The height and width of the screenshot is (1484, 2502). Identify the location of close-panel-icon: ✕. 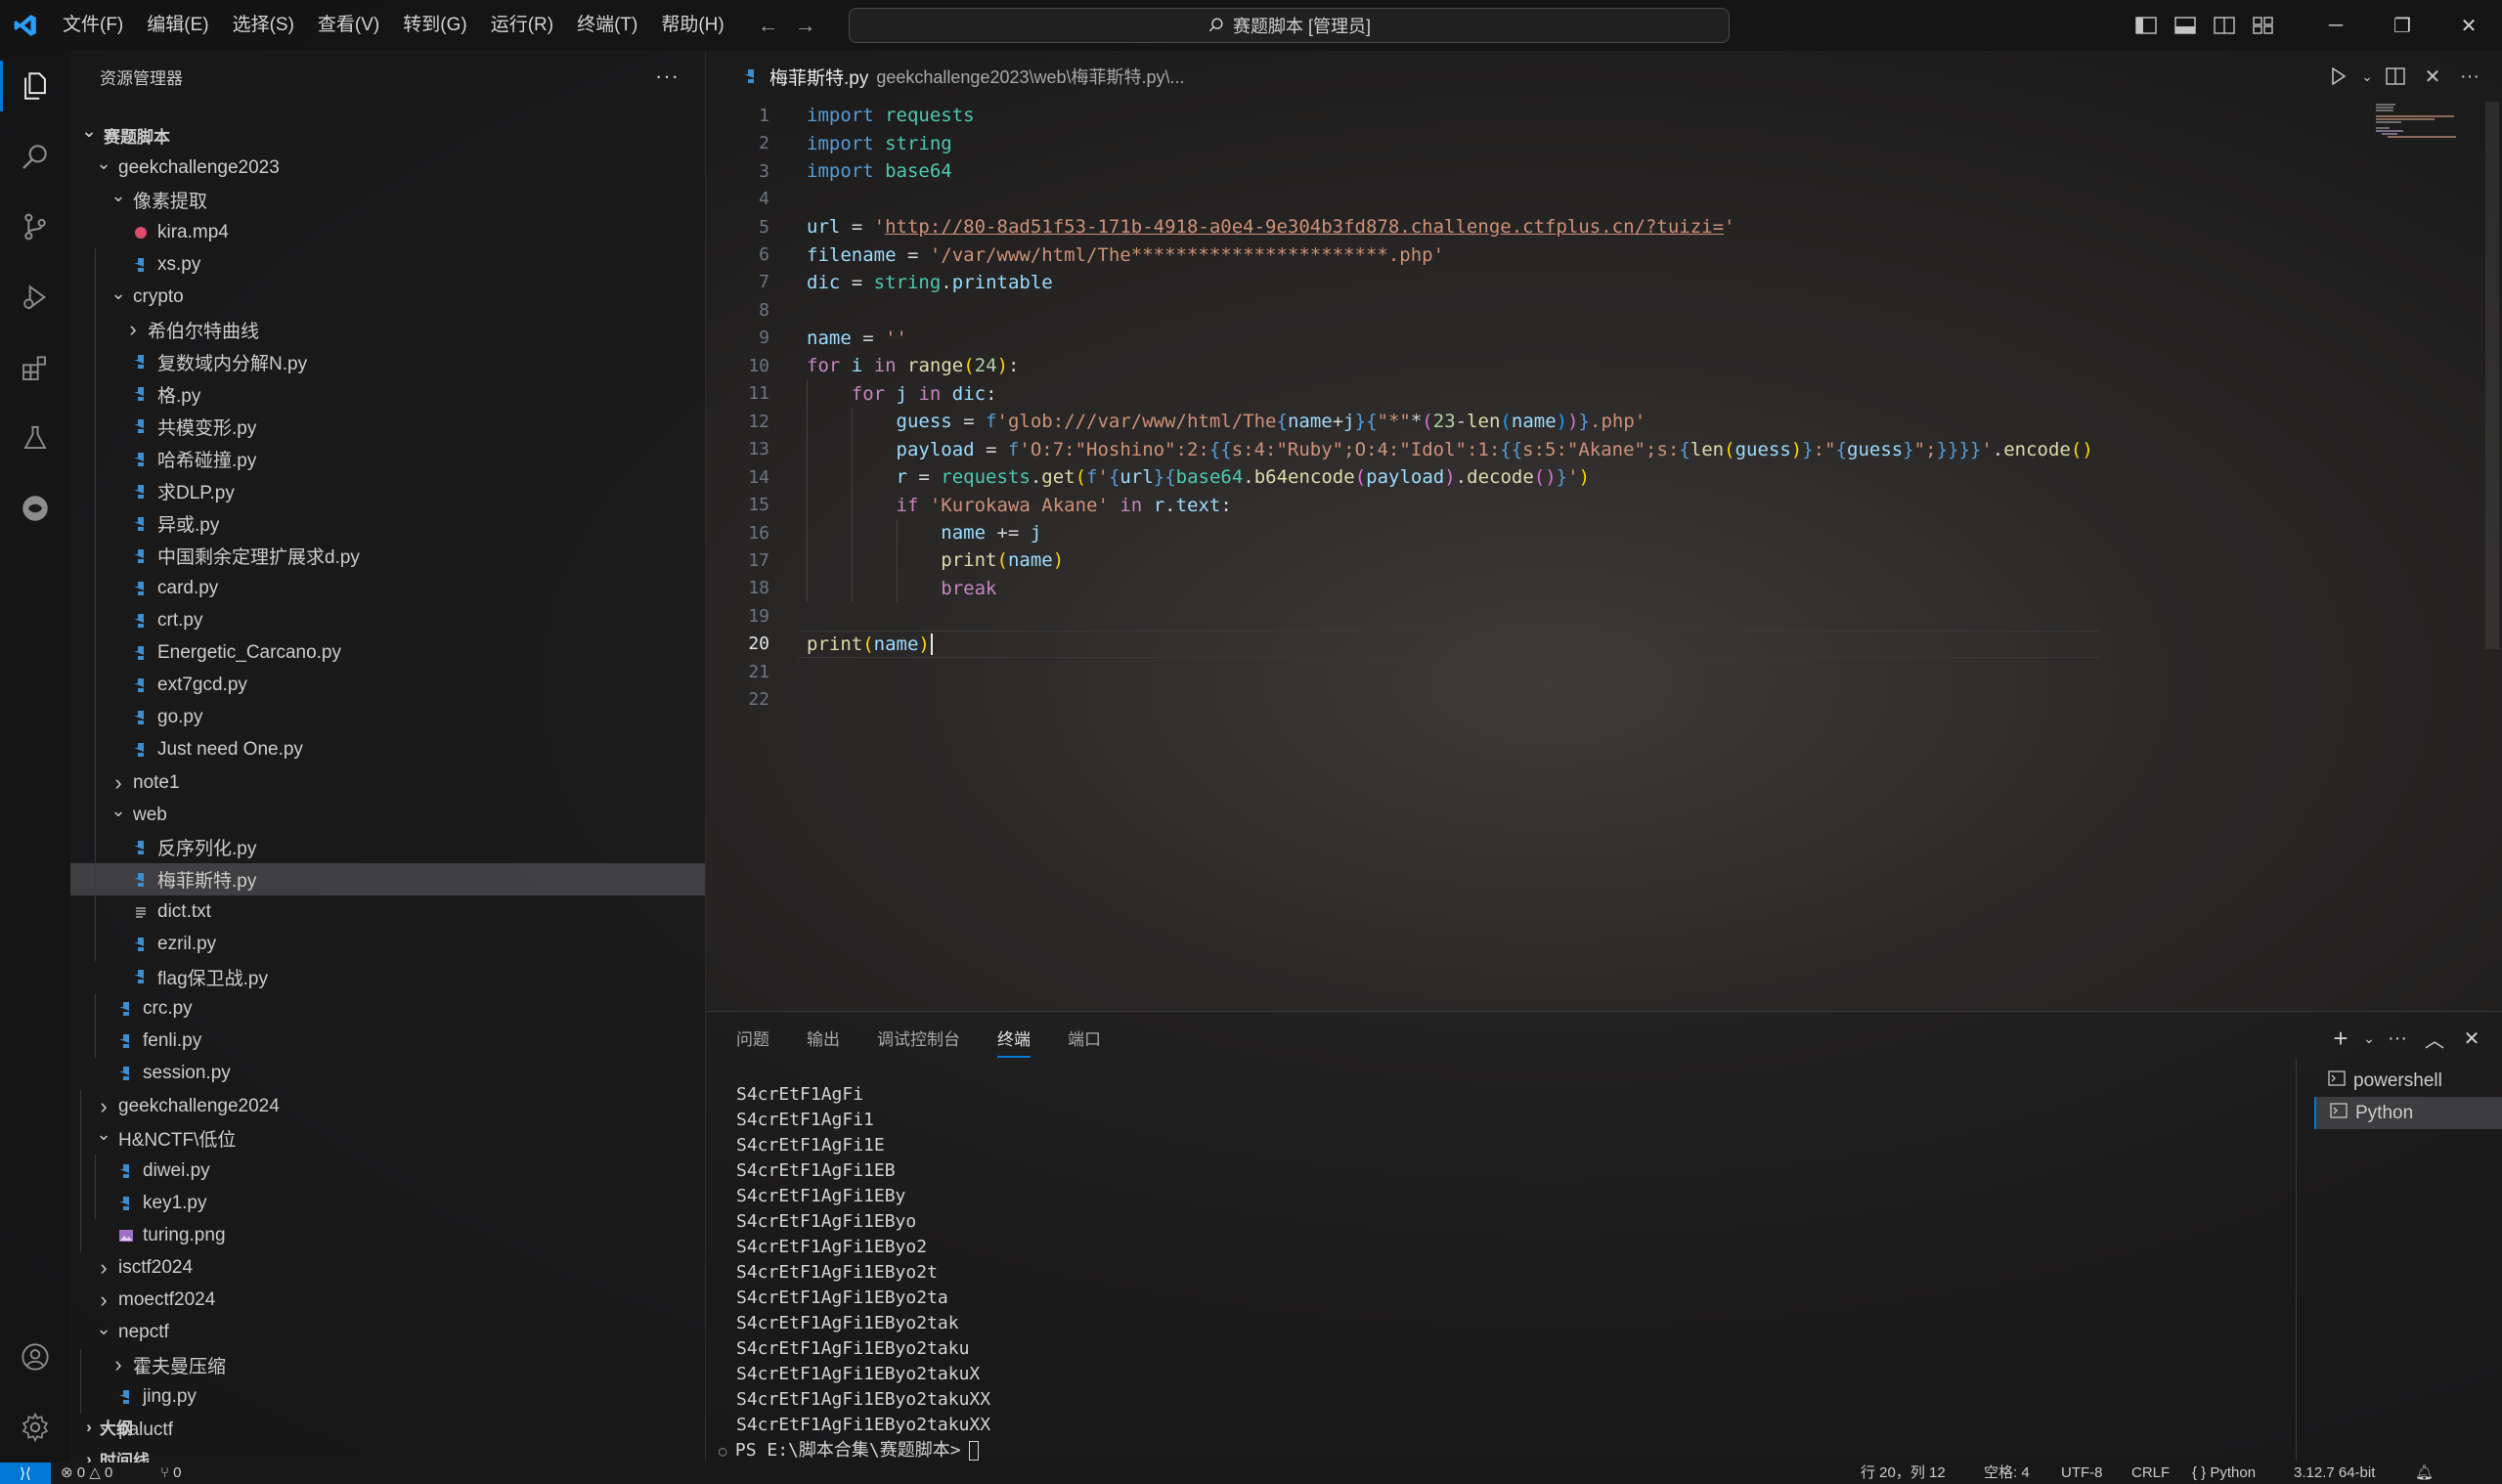
(2471, 1038).